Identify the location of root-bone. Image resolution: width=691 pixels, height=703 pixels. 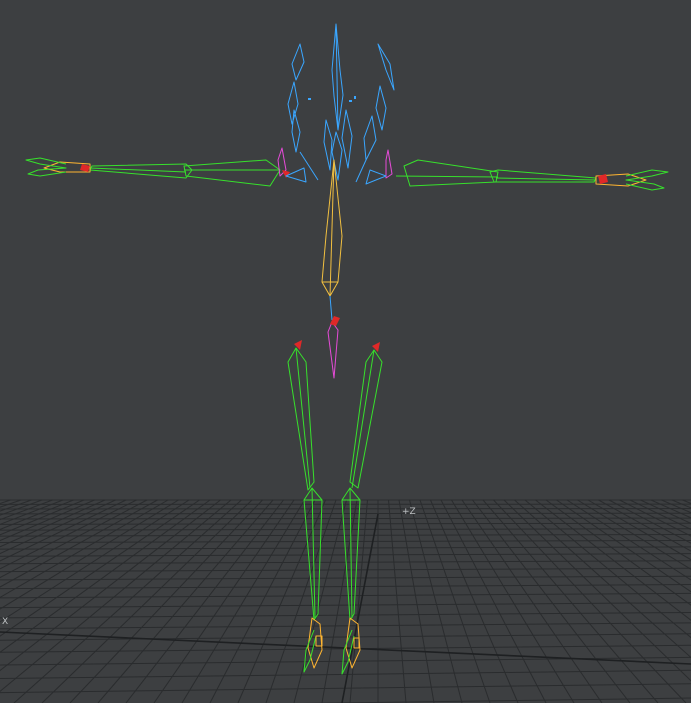
(333, 350).